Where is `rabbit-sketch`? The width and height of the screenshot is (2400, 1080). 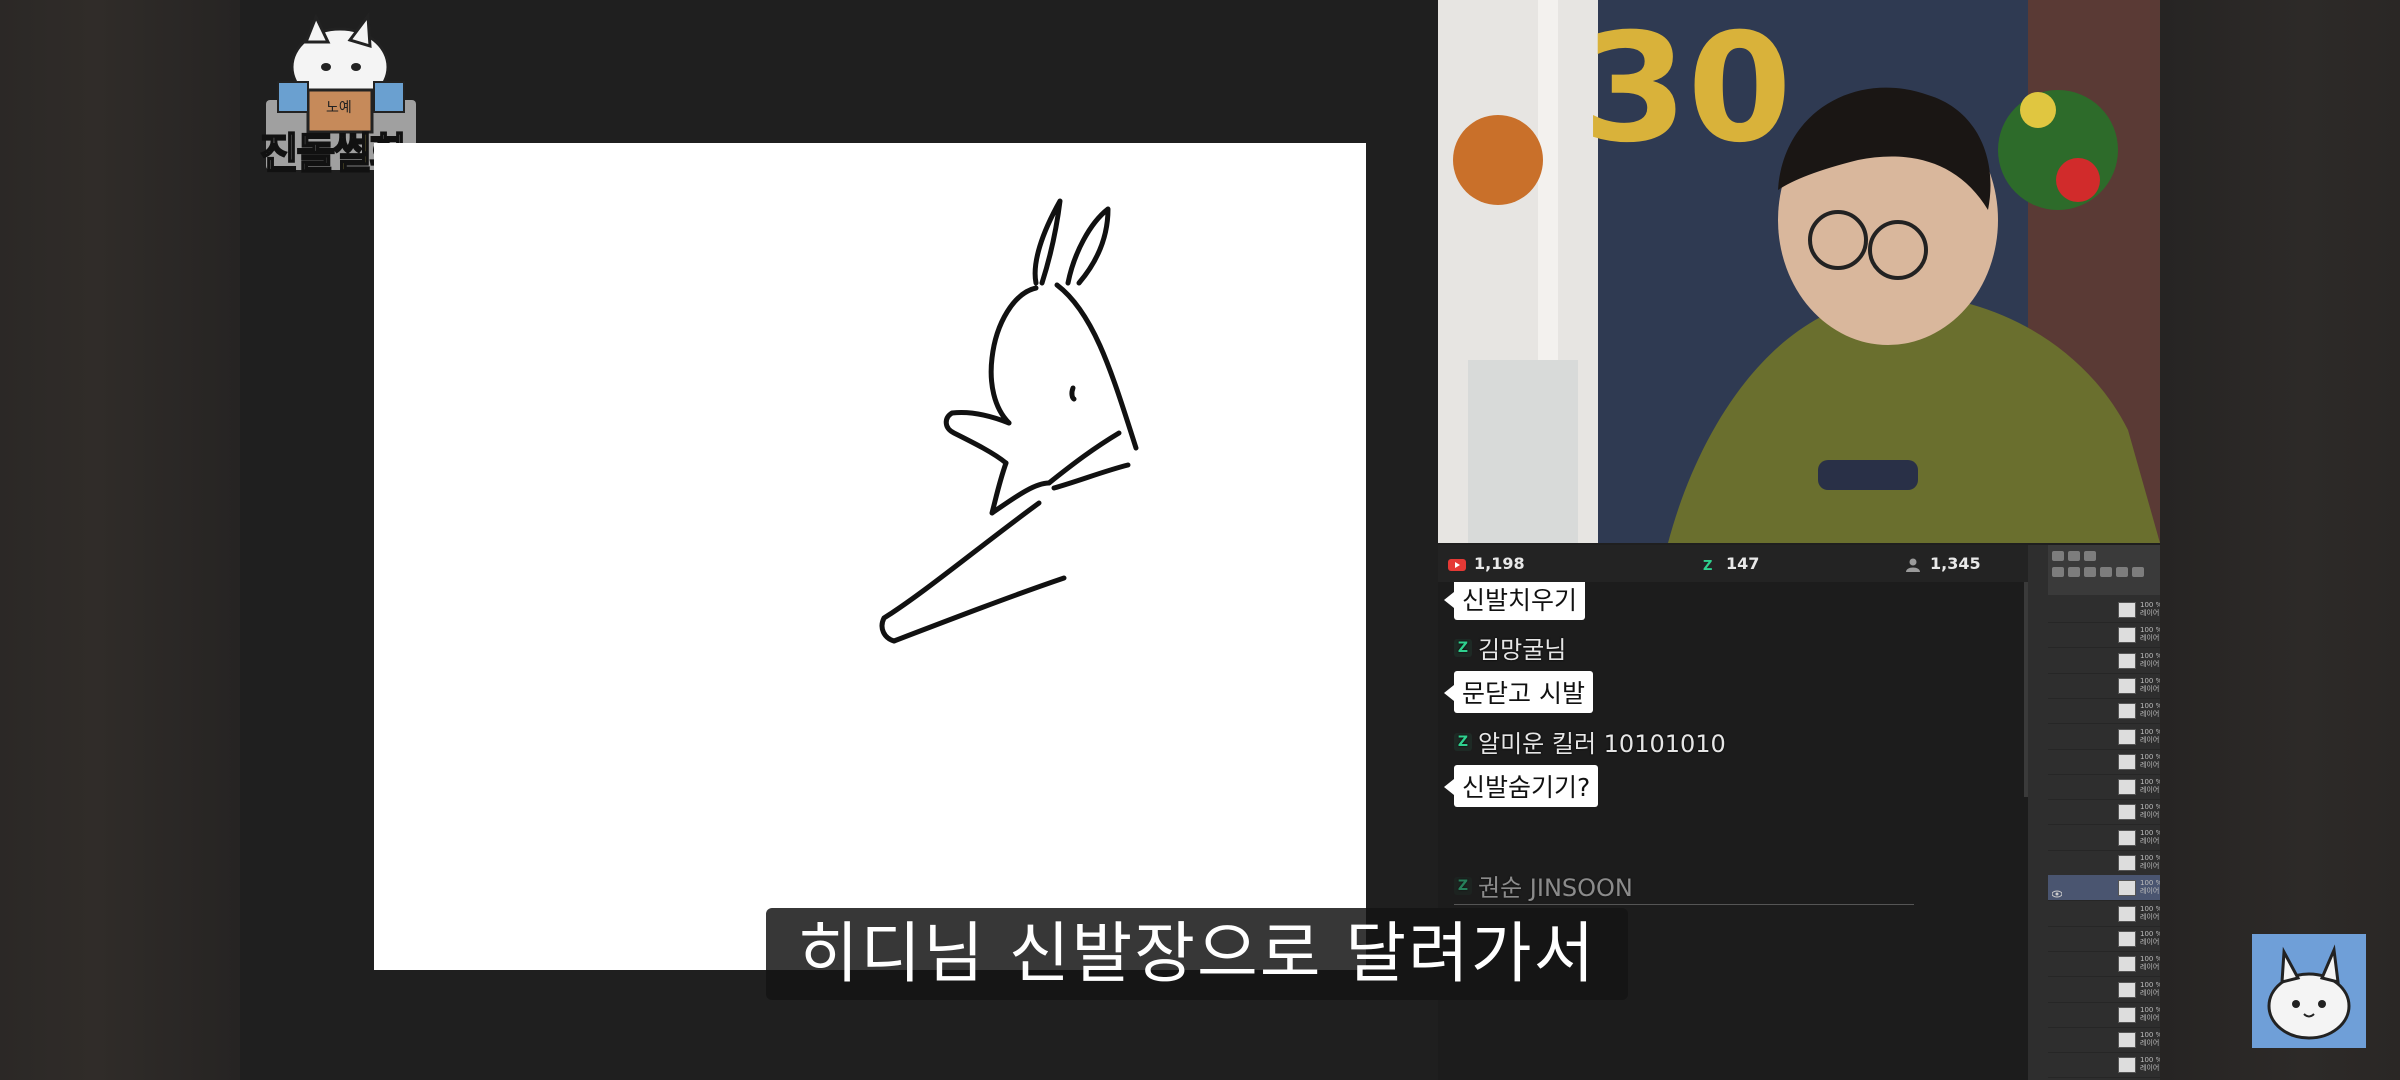 rabbit-sketch is located at coordinates (1009, 421).